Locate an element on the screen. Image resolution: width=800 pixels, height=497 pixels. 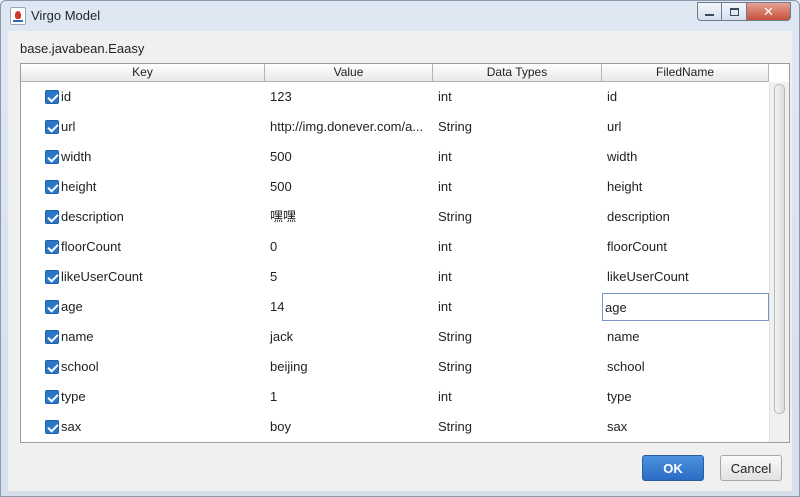
key-cell: width is located at coordinates (143, 157).